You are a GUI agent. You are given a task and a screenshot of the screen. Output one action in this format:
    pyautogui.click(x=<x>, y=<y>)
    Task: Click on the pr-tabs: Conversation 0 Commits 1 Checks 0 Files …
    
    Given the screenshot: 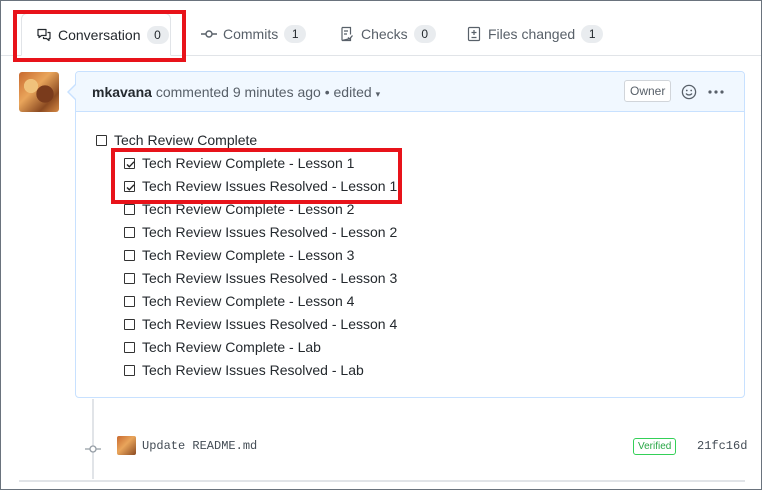 What is the action you would take?
    pyautogui.click(x=381, y=28)
    